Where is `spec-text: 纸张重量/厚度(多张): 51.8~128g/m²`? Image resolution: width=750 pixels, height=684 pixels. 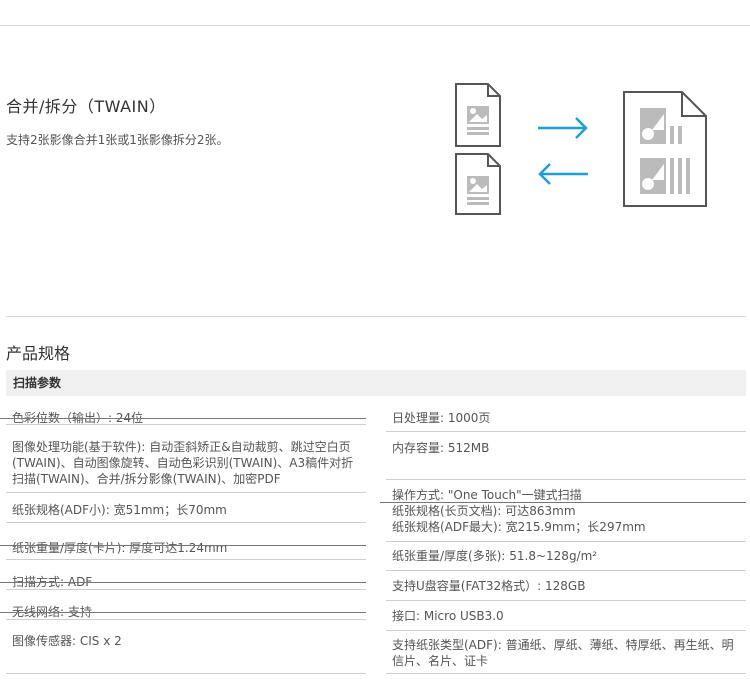
spec-text: 纸张重量/厚度(多张): 51.8~128g/m² is located at coordinates (495, 556).